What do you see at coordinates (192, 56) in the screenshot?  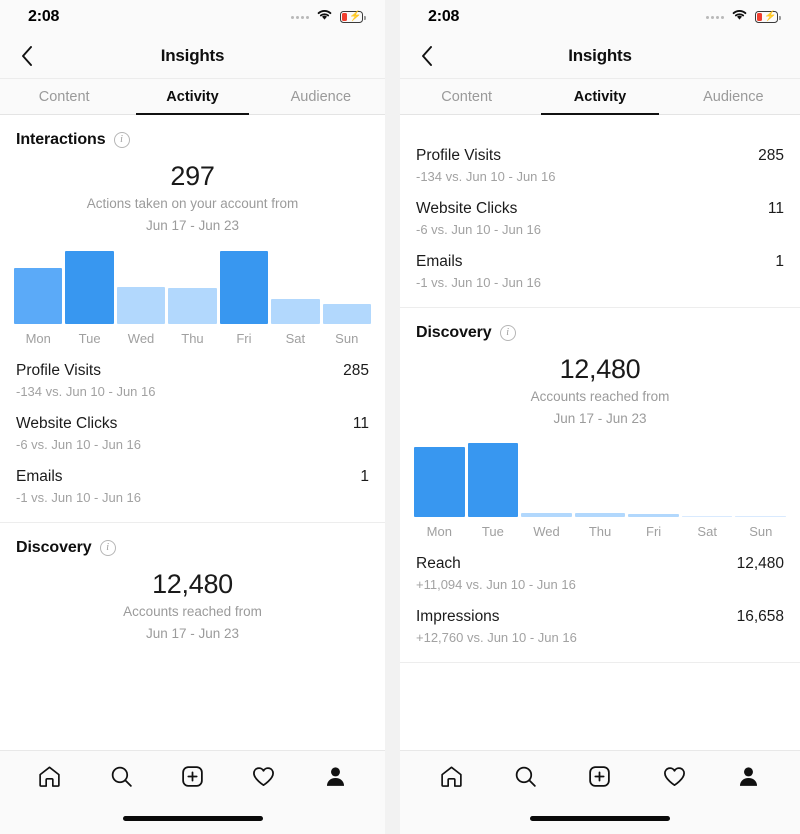 I see `navigation-bar: Insights` at bounding box center [192, 56].